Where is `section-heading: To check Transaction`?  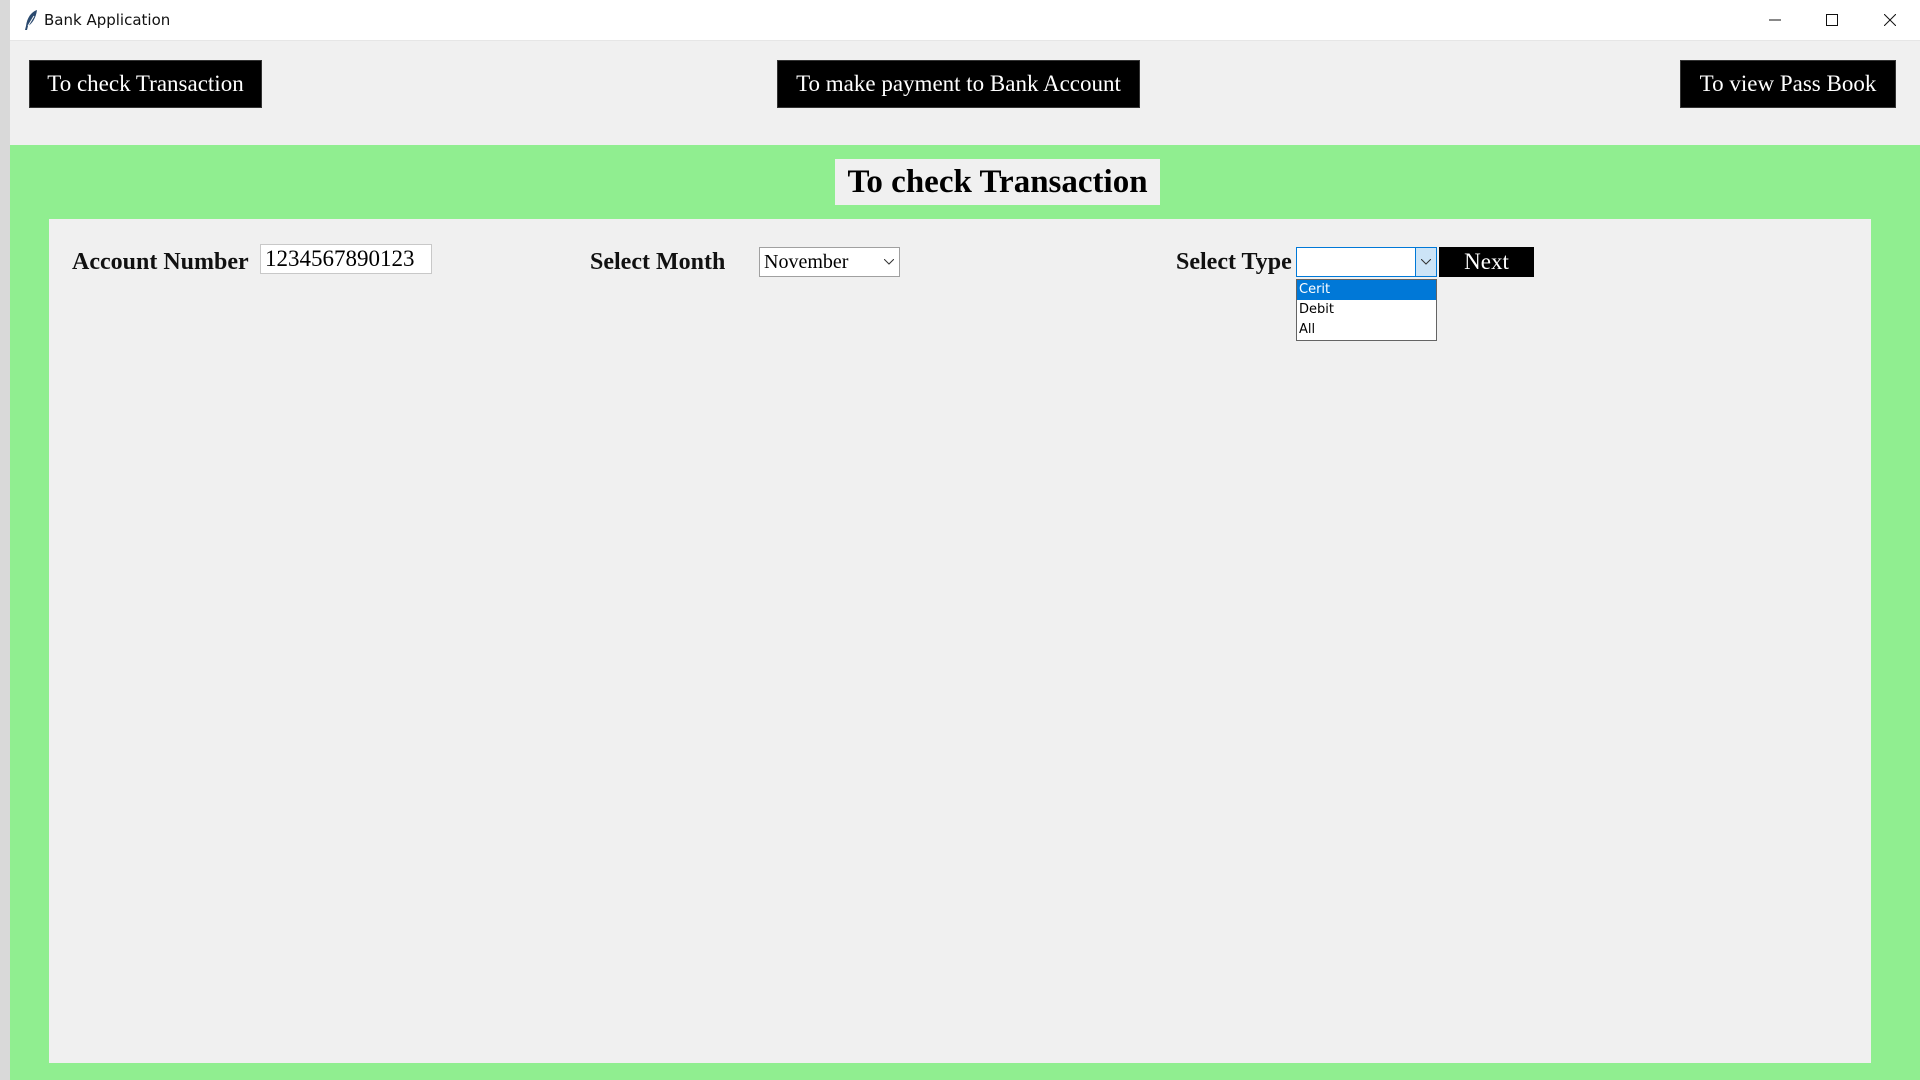 section-heading: To check Transaction is located at coordinates (997, 182).